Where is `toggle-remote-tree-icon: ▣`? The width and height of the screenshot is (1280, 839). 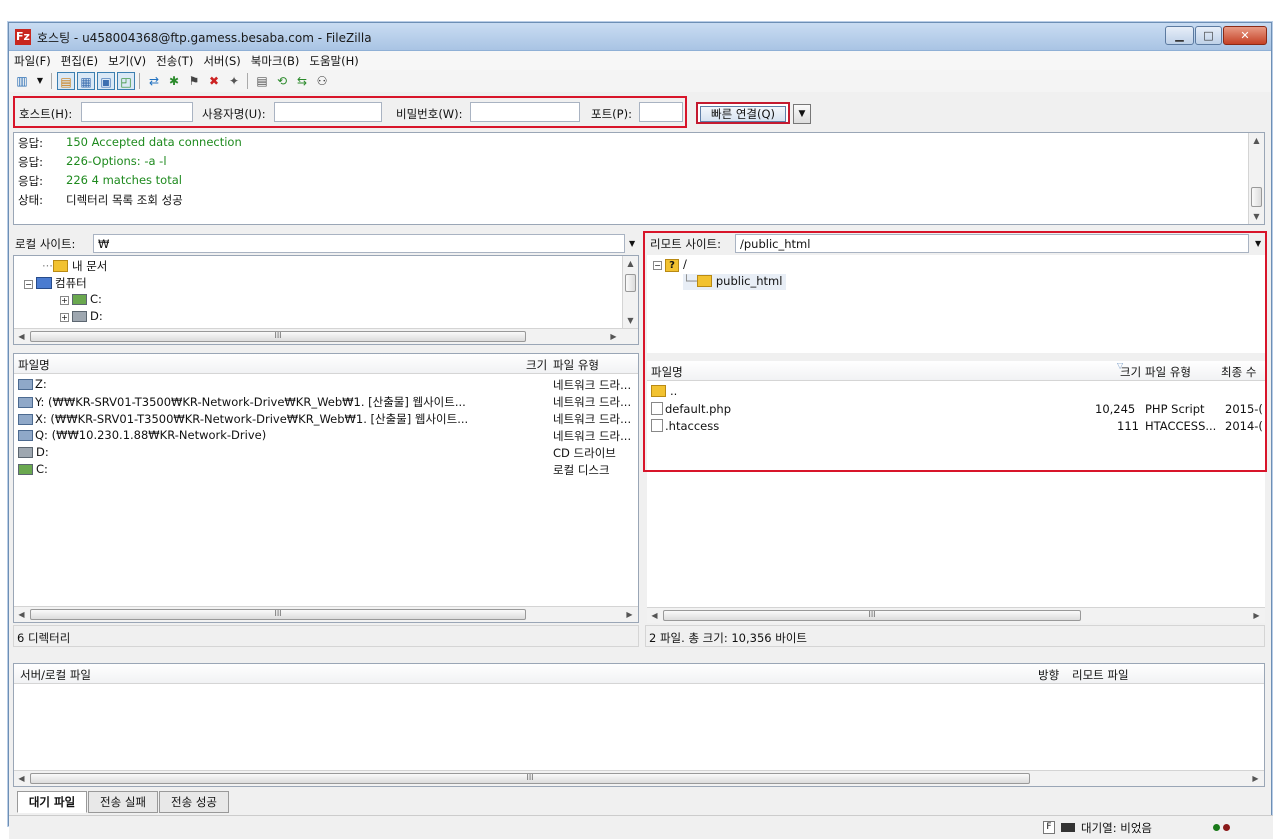
toggle-remote-tree-icon: ▣ is located at coordinates (106, 81).